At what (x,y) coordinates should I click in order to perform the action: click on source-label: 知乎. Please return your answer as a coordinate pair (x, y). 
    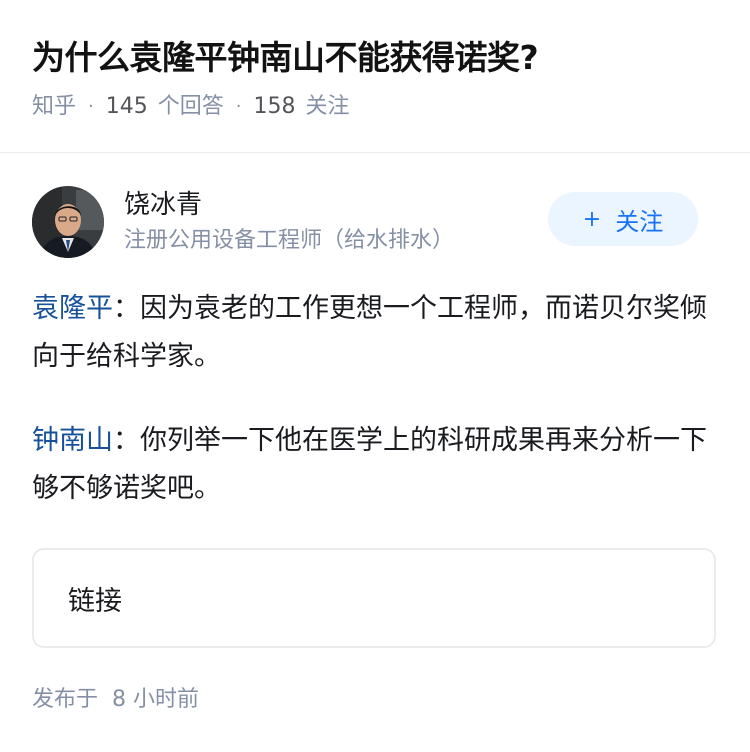
    Looking at the image, I should click on (54, 107).